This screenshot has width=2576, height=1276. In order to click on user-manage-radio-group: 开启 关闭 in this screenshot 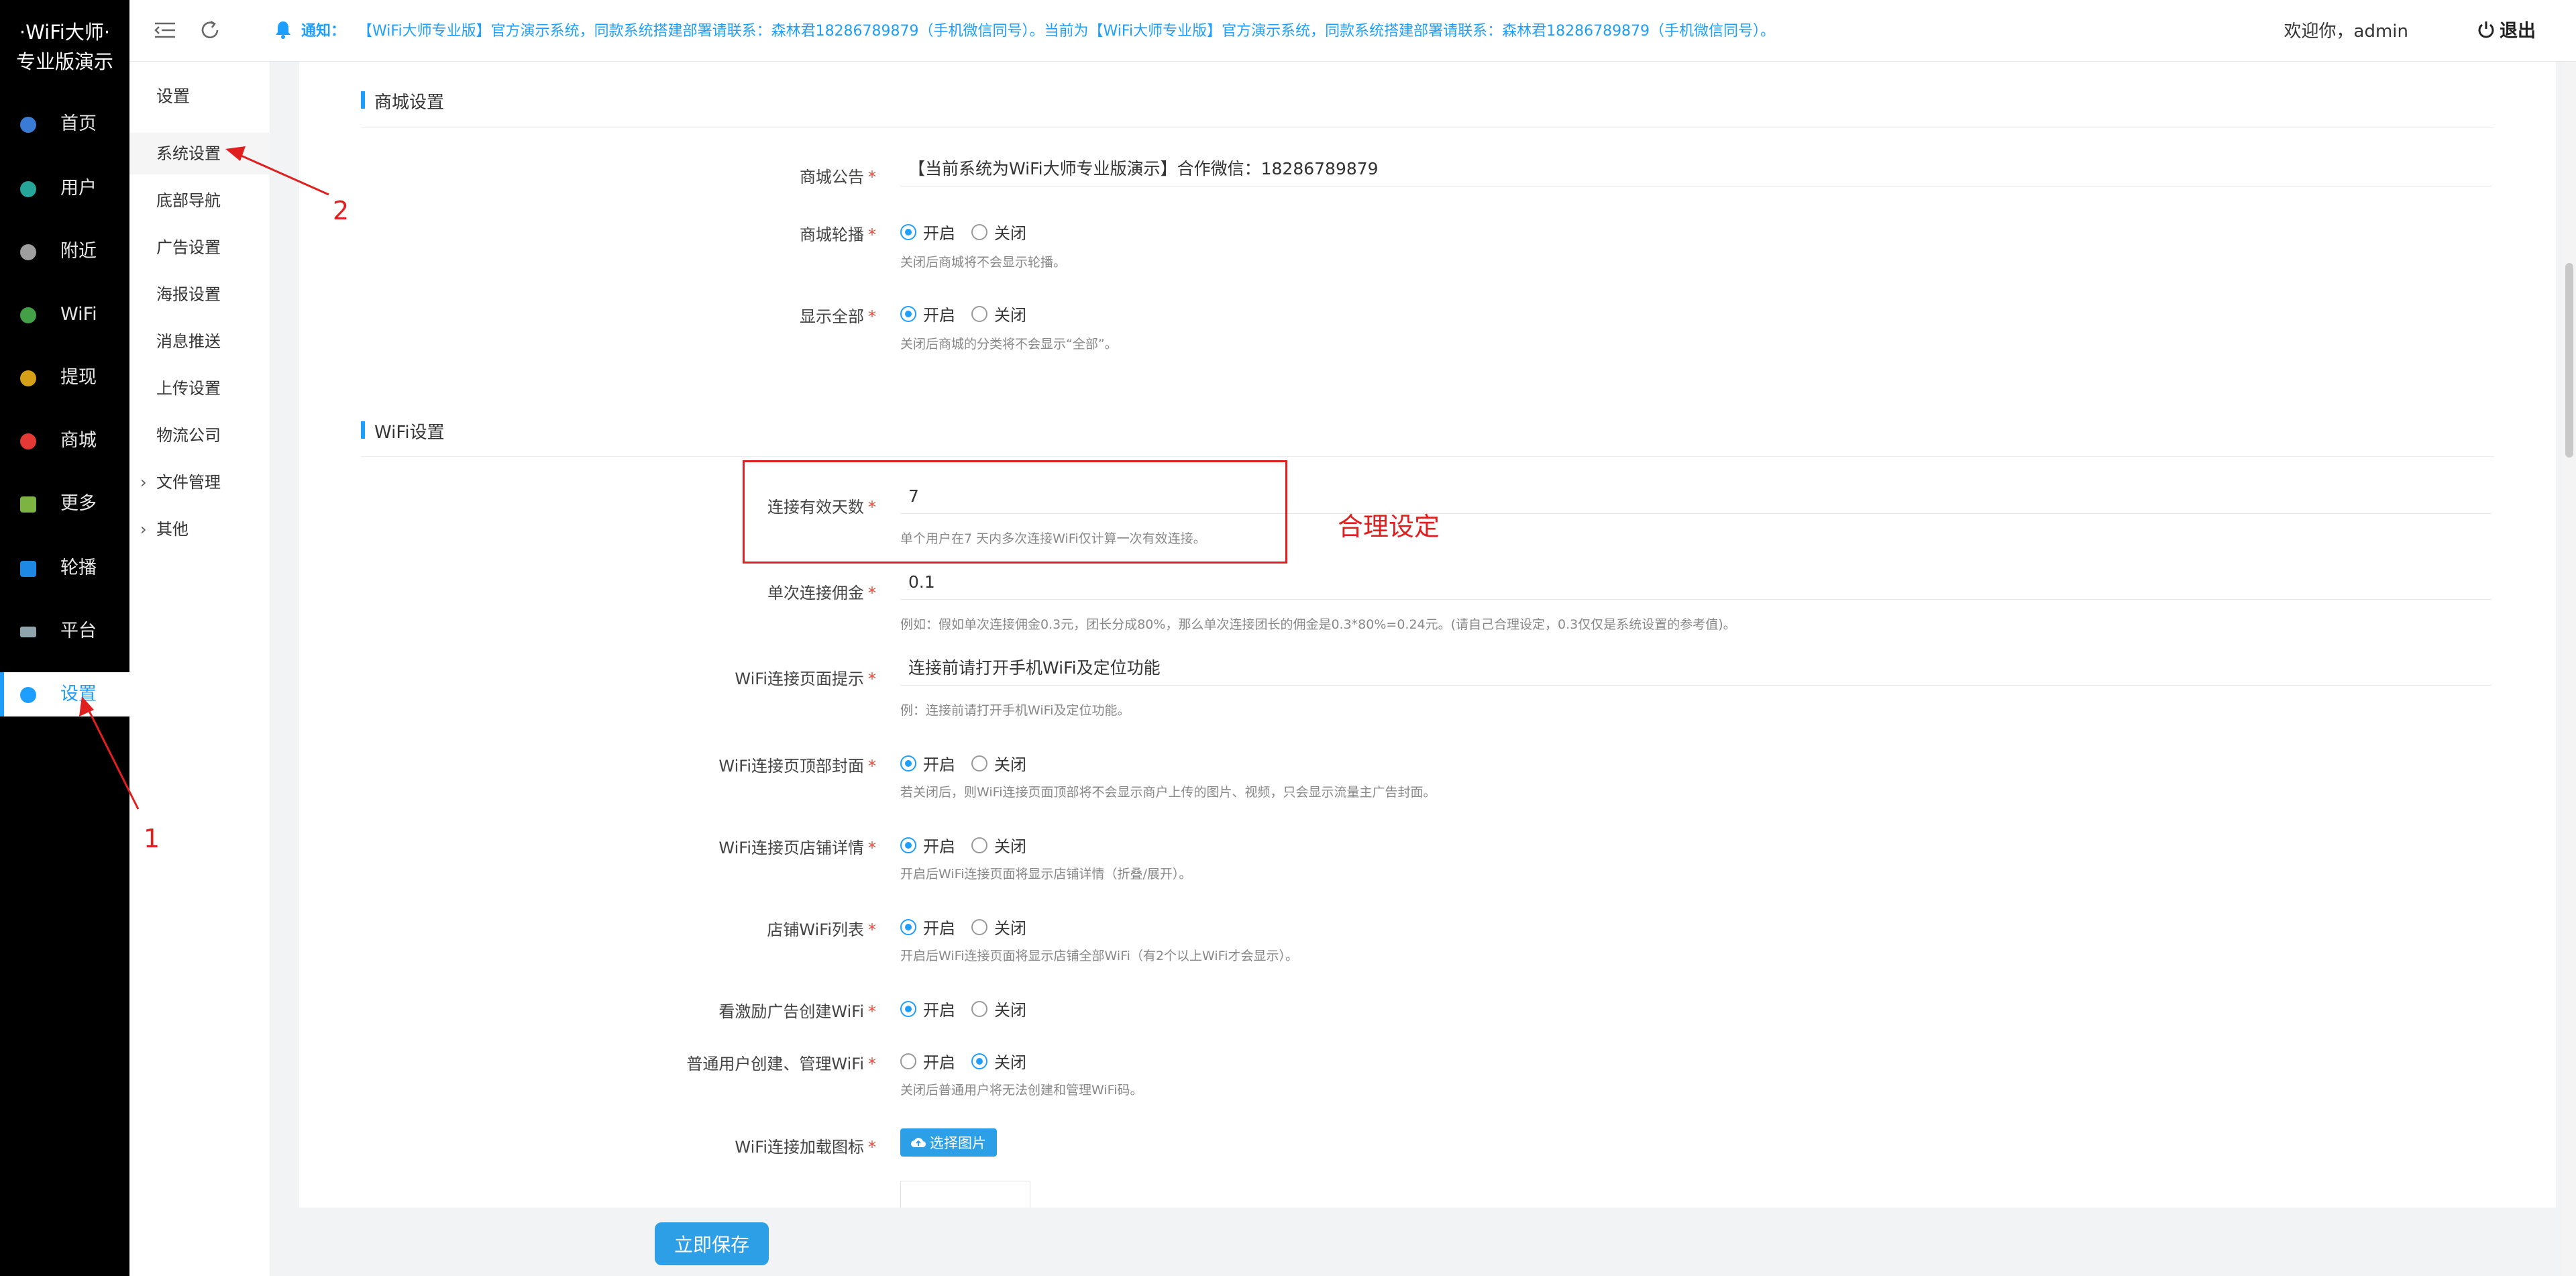, I will do `click(971, 1061)`.